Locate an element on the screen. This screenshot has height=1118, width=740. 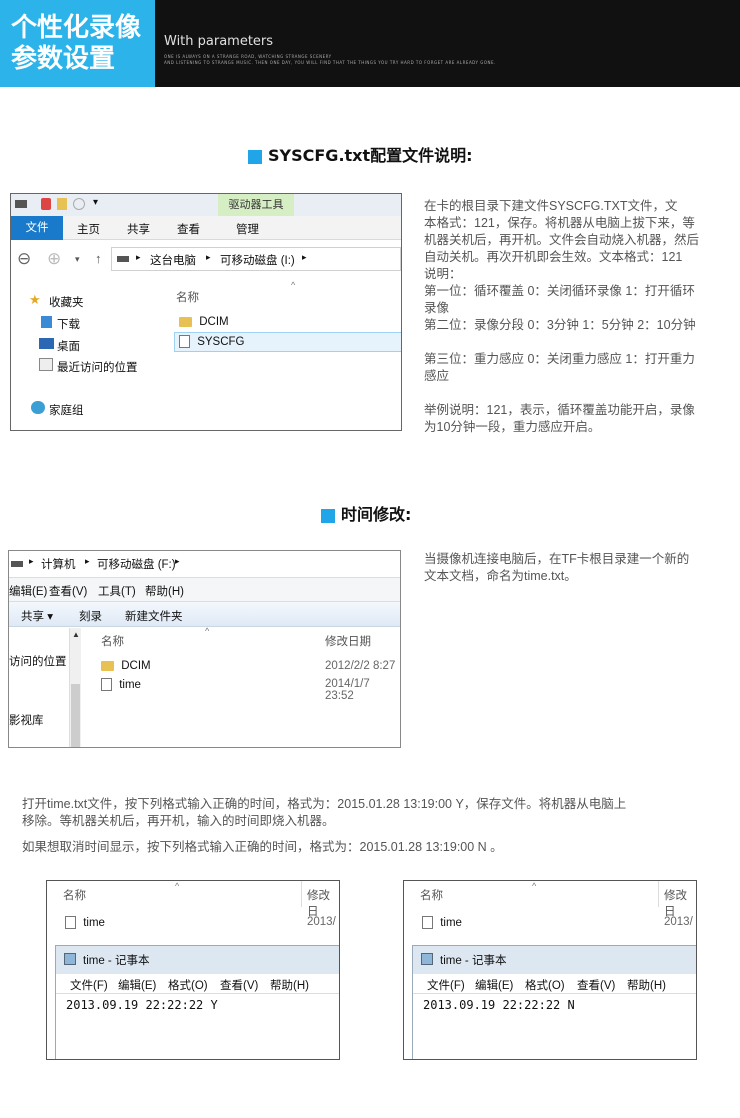
undo-icon is located at coordinates (79, 204).